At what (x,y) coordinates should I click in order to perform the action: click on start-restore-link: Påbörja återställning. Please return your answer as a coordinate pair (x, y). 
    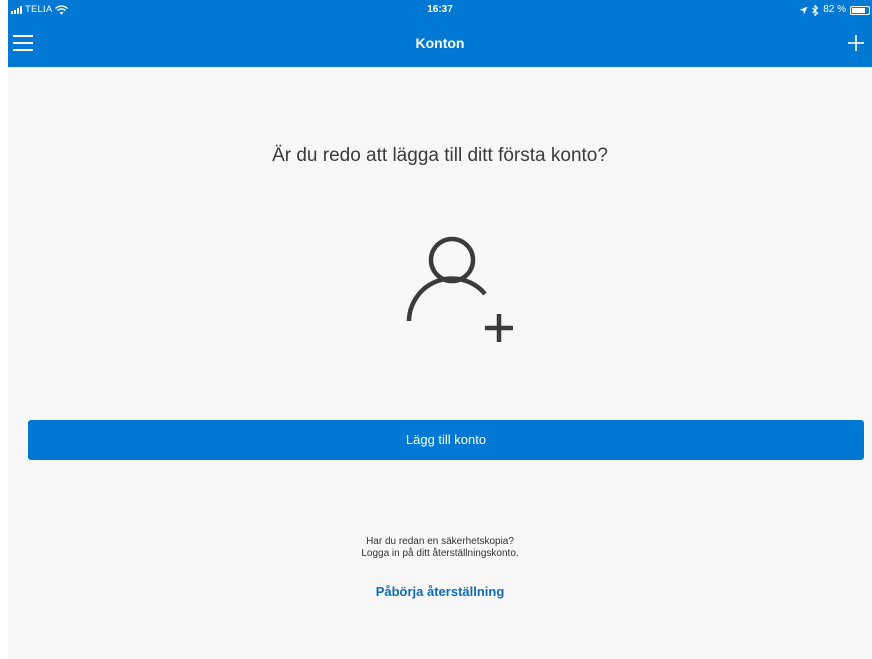
    Looking at the image, I should click on (440, 591).